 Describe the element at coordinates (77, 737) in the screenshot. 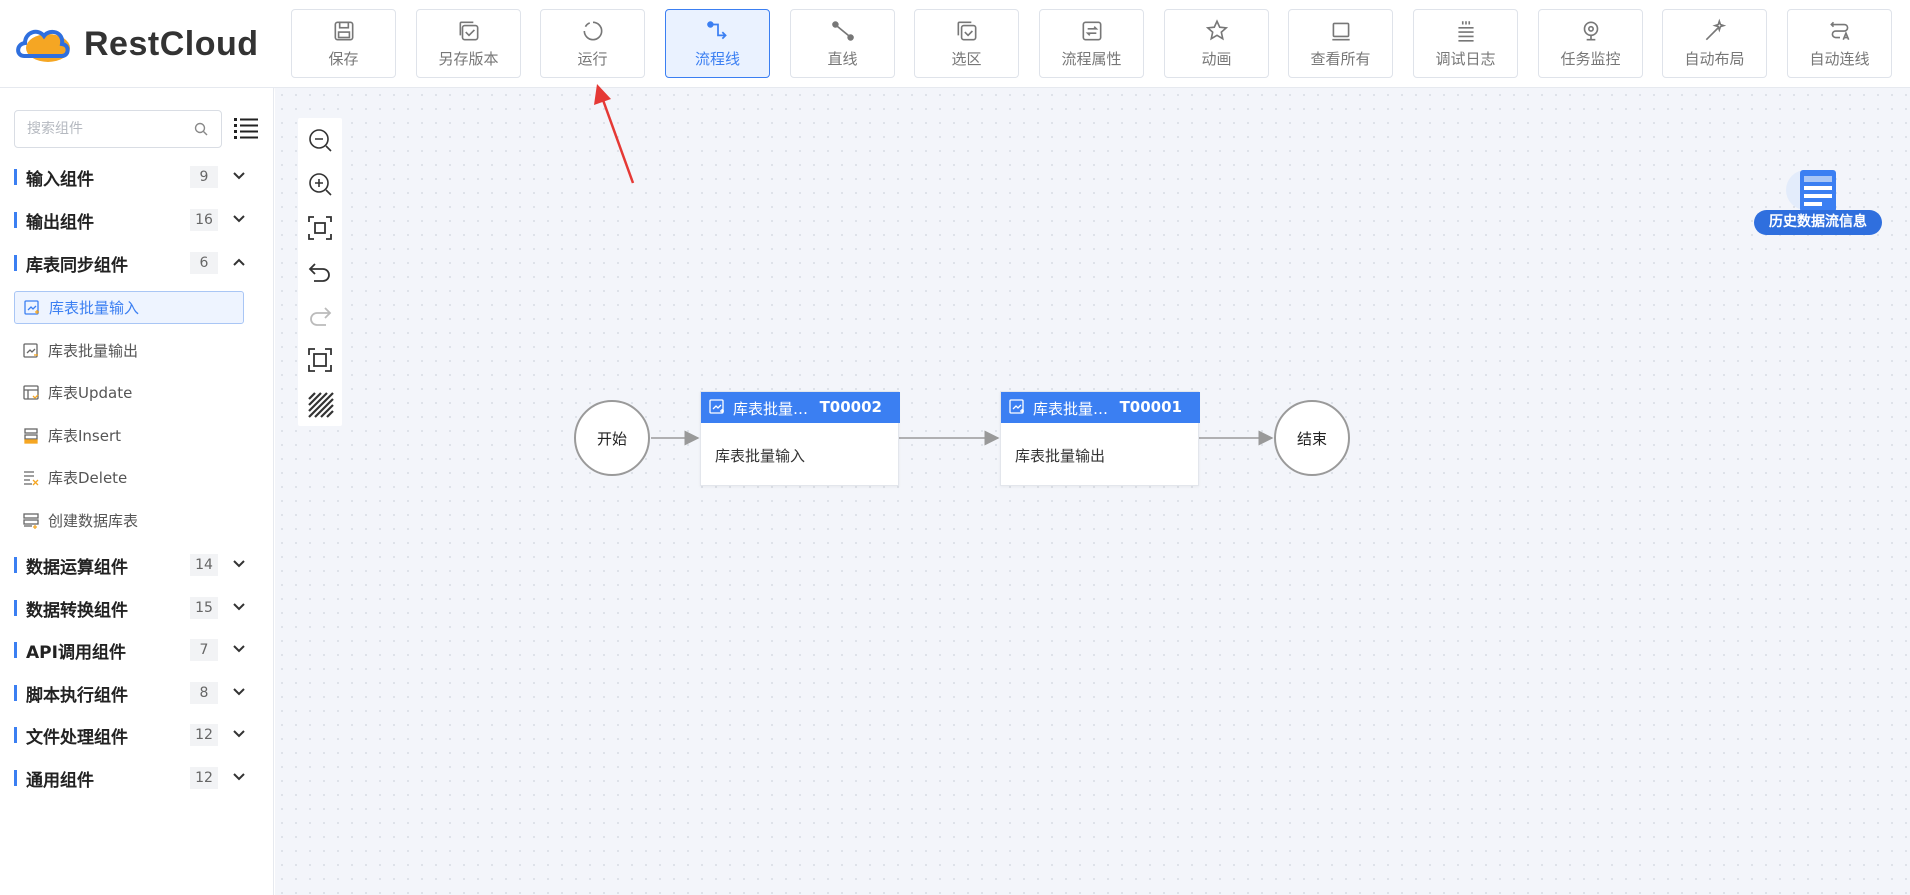

I see `group-label: 文件处理组件` at that location.